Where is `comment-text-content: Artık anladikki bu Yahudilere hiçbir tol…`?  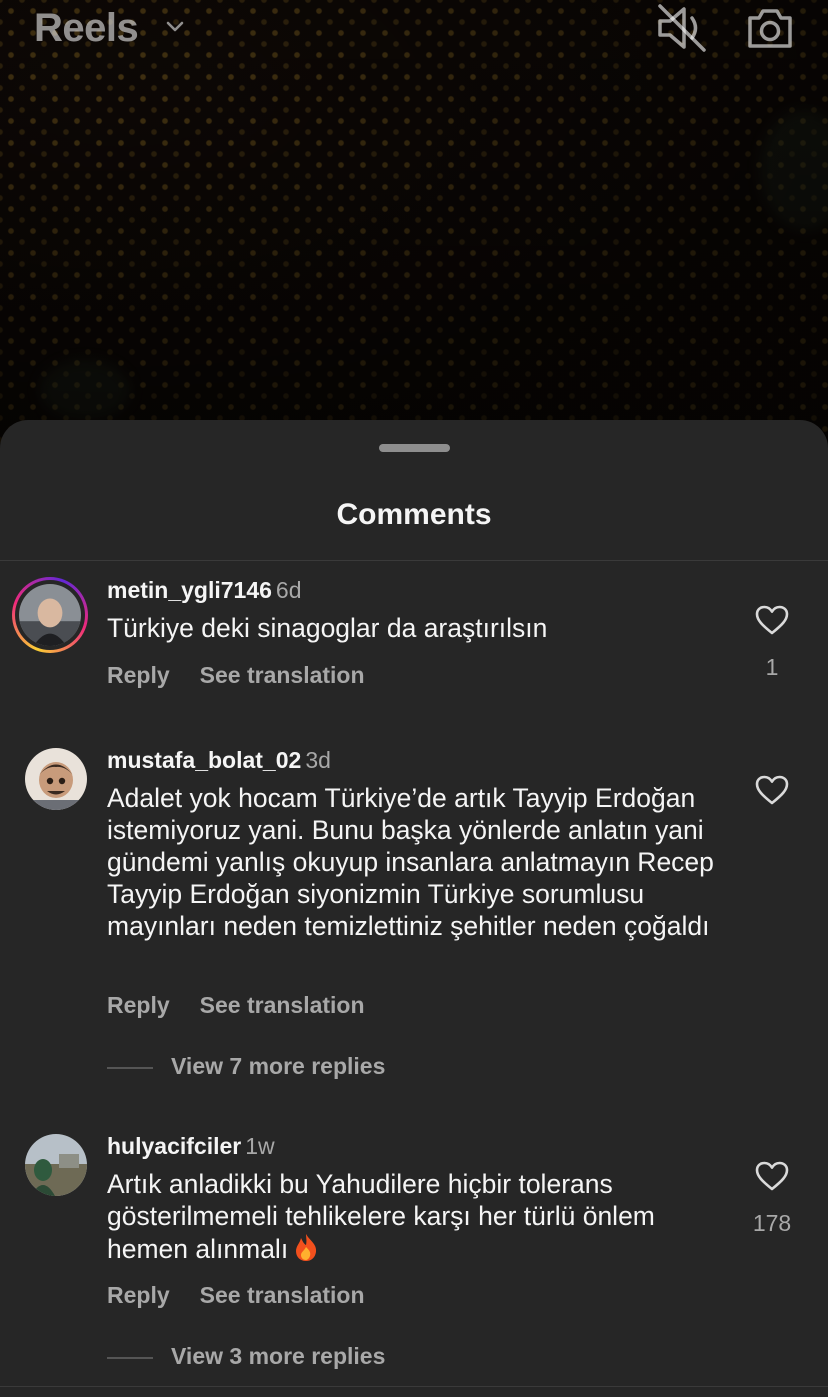
comment-text-content: Artık anladikki bu Yahudilere hiçbir tol… is located at coordinates (381, 1216).